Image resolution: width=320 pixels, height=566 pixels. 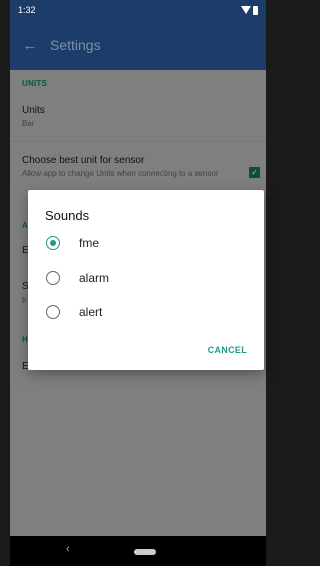 What do you see at coordinates (138, 141) in the screenshot?
I see `divider` at bounding box center [138, 141].